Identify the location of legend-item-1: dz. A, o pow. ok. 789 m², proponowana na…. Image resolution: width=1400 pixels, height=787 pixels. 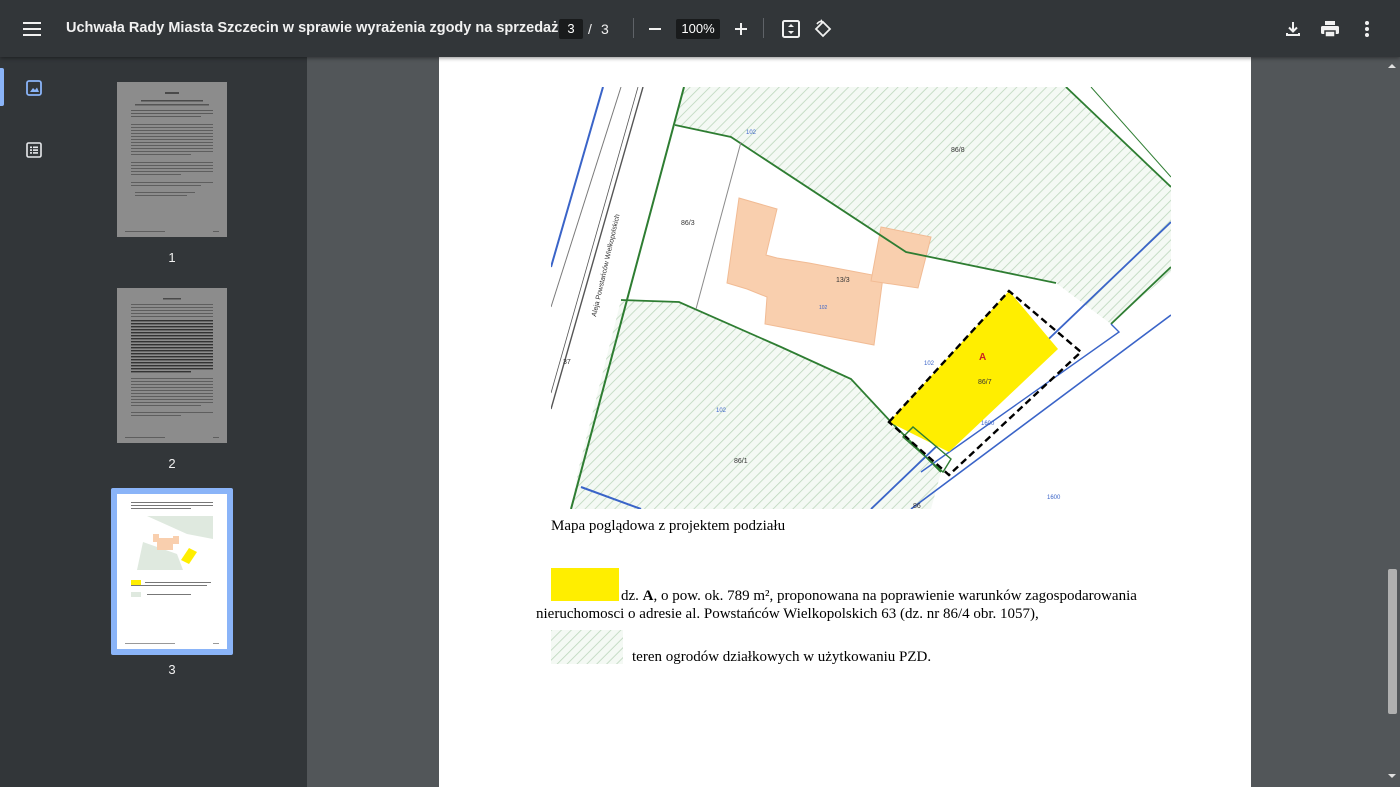
(901, 596).